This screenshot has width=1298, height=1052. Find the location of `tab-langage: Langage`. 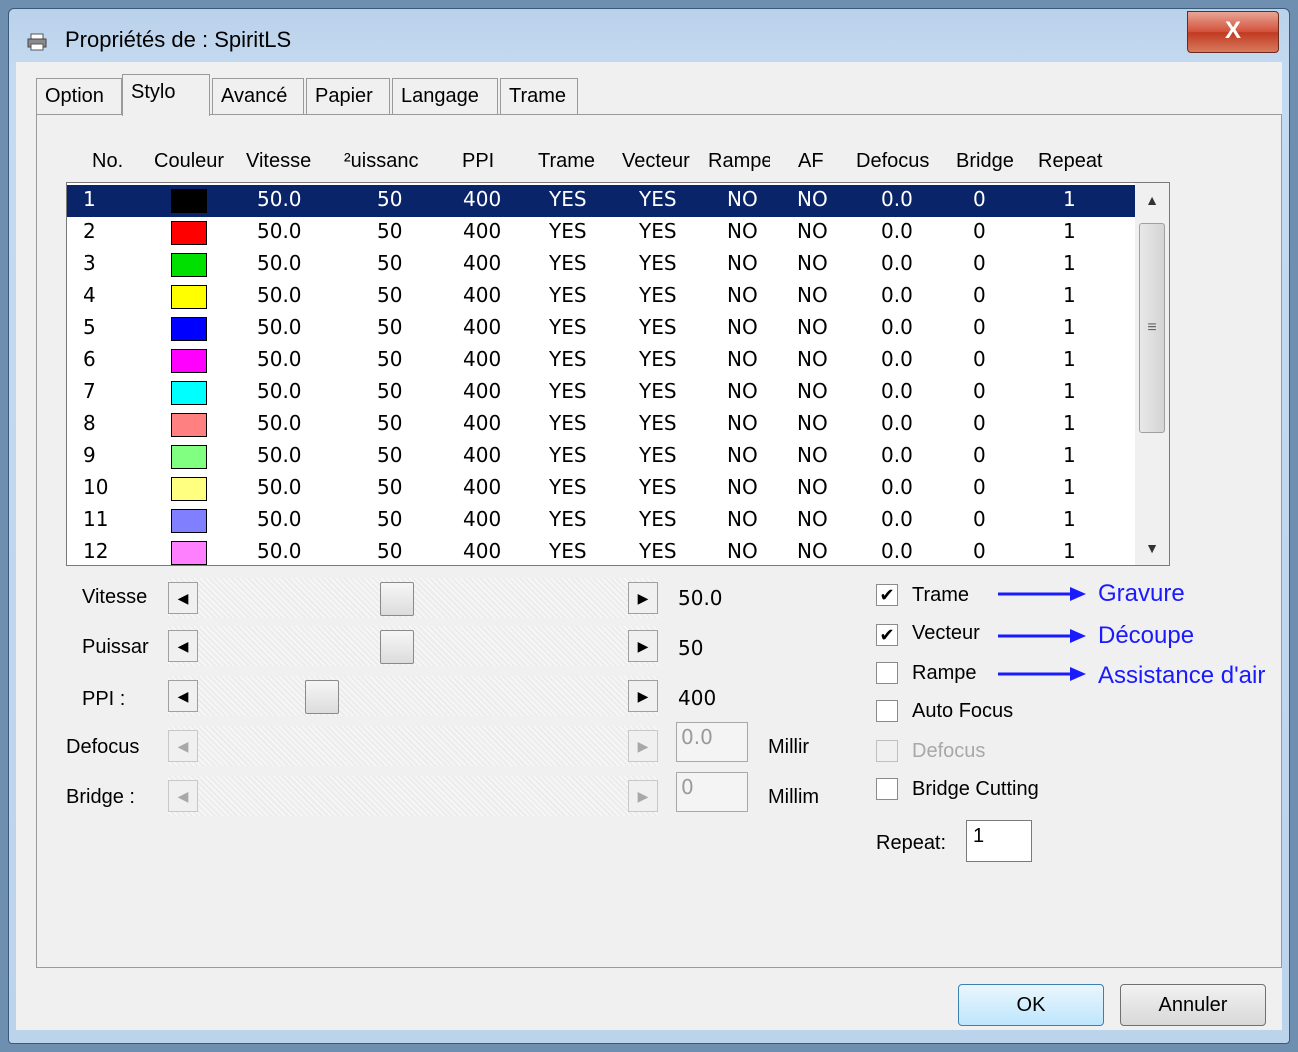

tab-langage: Langage is located at coordinates (445, 96).